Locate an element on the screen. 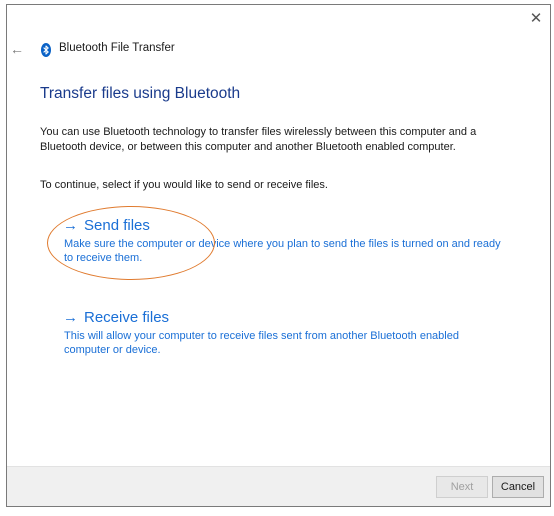  cancel-button: Cancel is located at coordinates (518, 487).